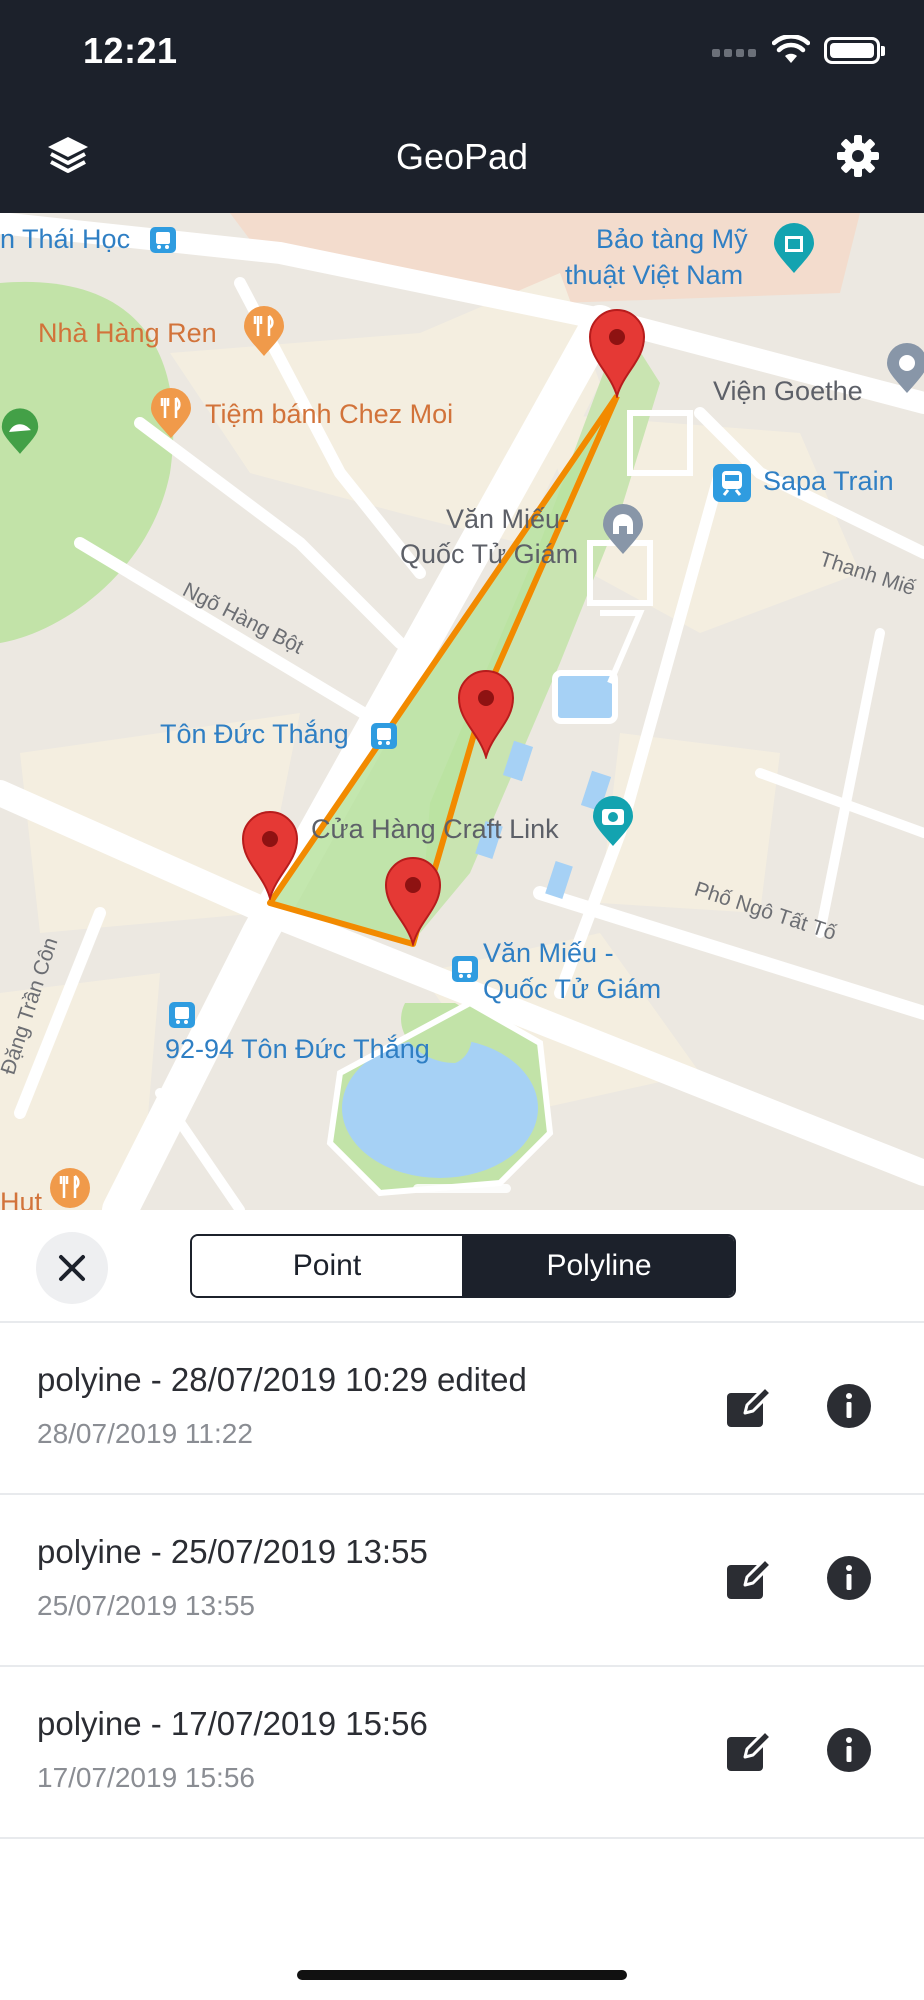 The width and height of the screenshot is (924, 2000). Describe the element at coordinates (462, 1975) in the screenshot. I see `home-indicator` at that location.